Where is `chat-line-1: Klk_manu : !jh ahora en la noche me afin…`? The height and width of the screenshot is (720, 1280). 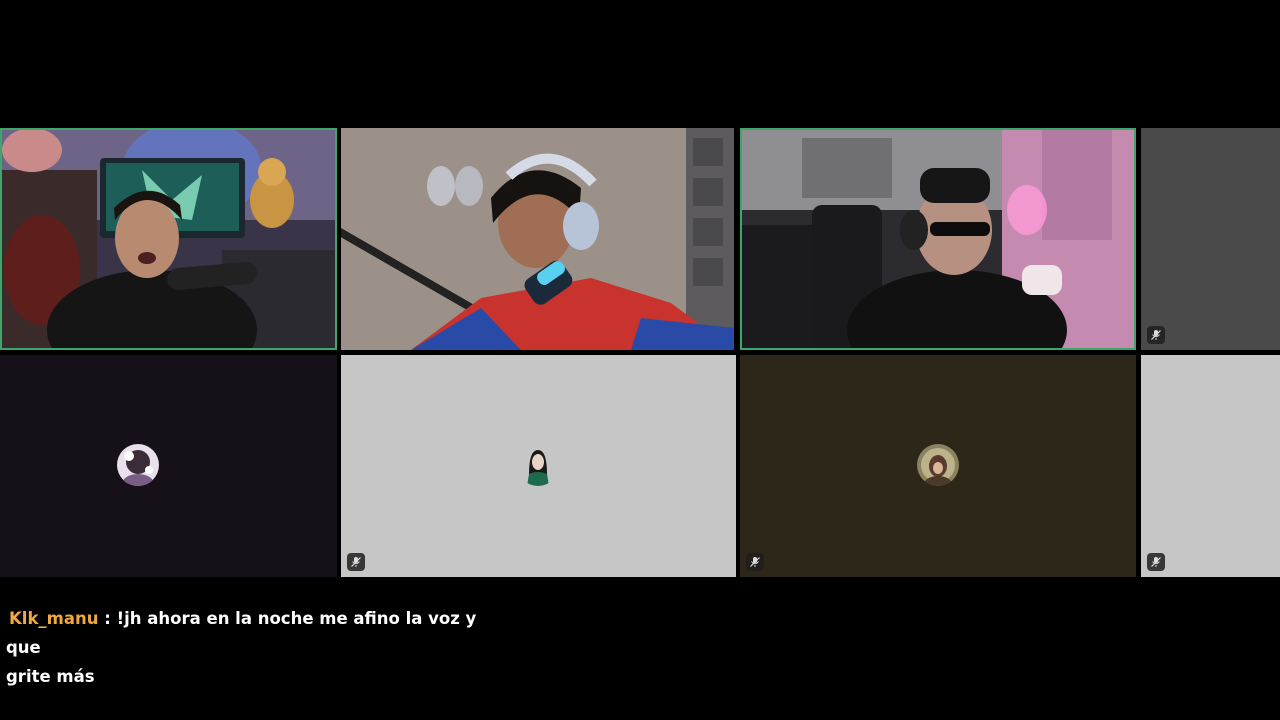
chat-line-1: Klk_manu : !jh ahora en la noche me afin… is located at coordinates (246, 633).